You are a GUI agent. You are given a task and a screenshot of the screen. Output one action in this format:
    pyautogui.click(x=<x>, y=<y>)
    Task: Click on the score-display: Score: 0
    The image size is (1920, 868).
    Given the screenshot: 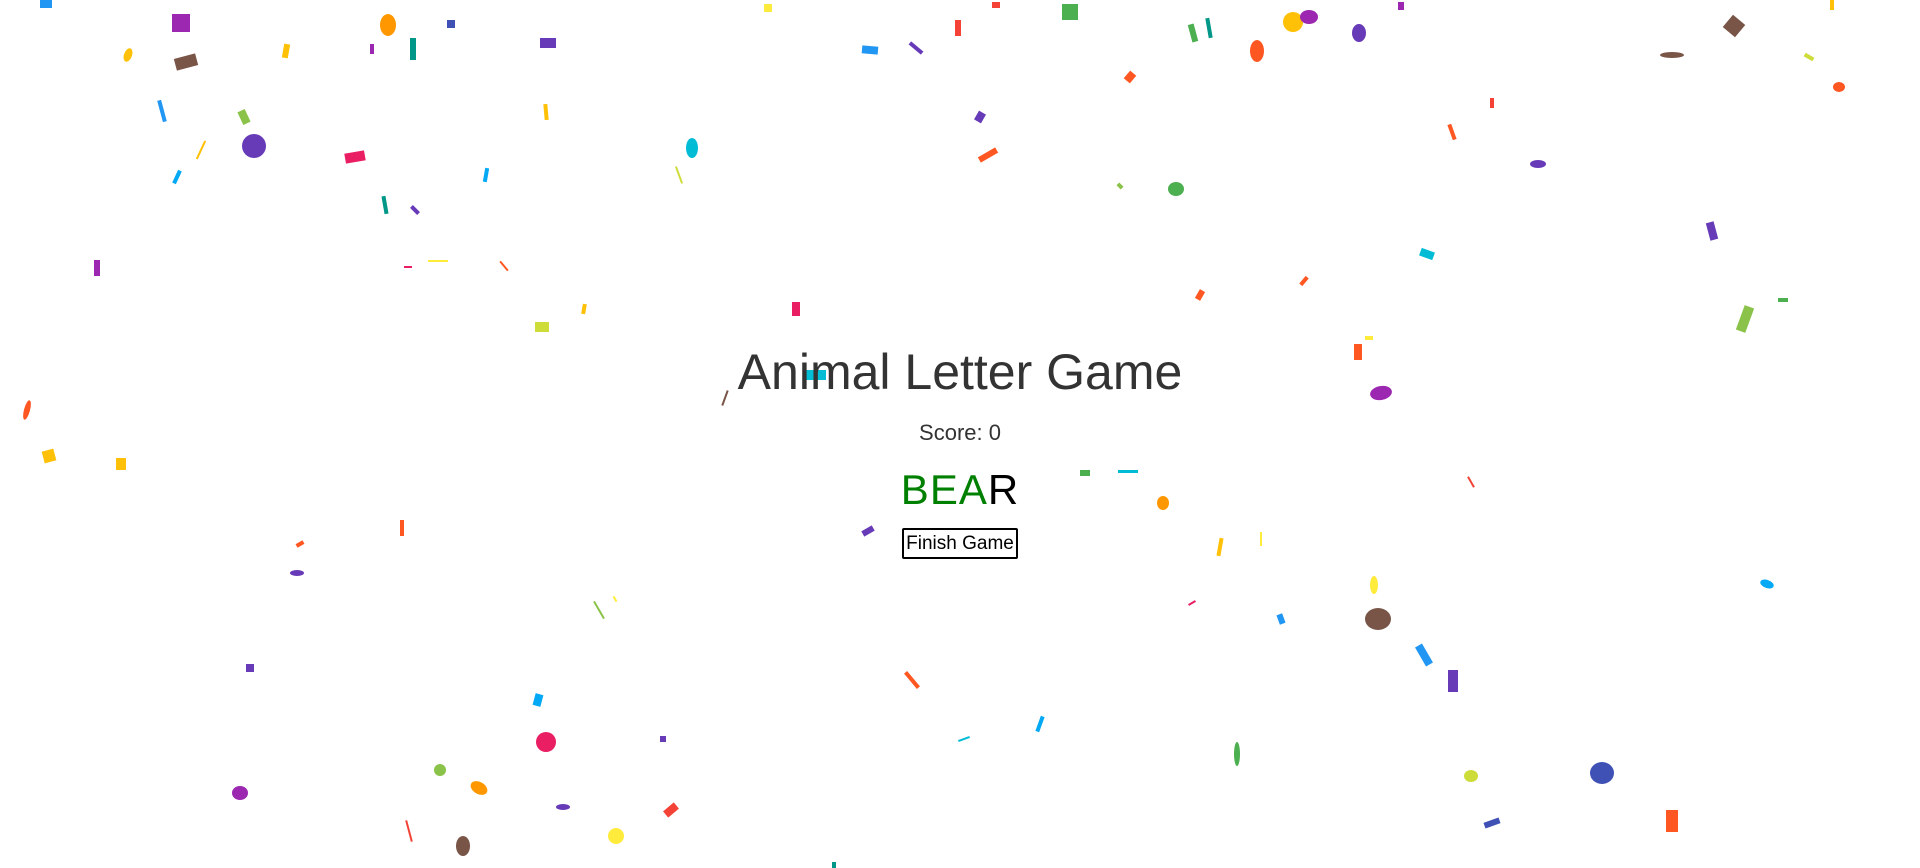 What is the action you would take?
    pyautogui.click(x=960, y=432)
    